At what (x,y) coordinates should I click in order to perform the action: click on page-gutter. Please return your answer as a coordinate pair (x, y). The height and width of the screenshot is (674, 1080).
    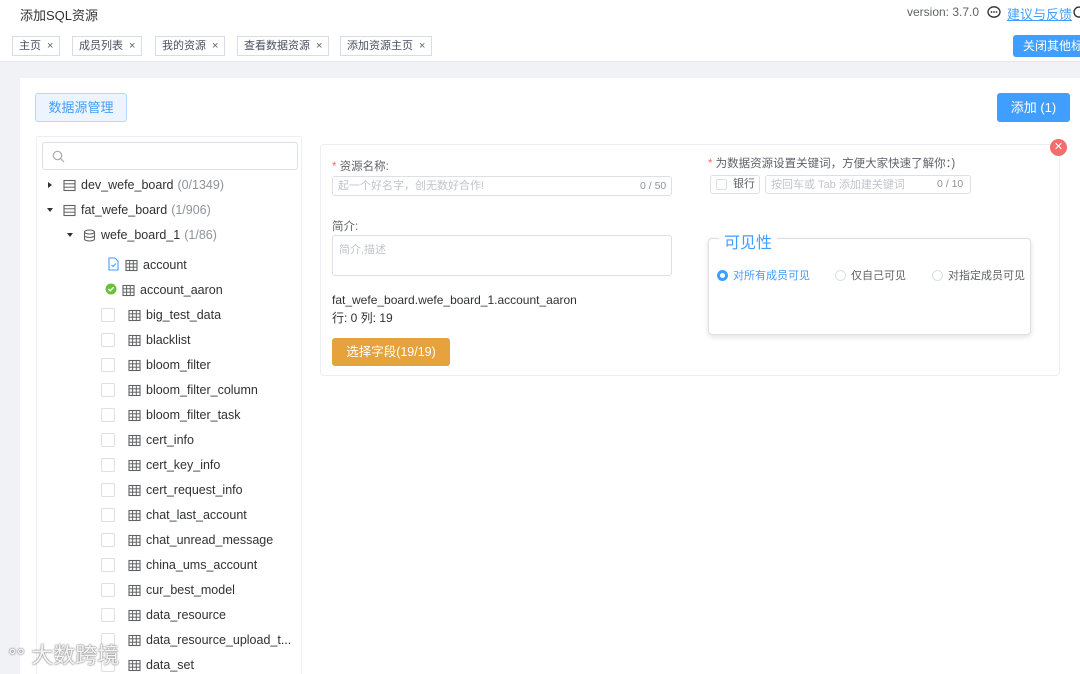
    Looking at the image, I should click on (10, 368).